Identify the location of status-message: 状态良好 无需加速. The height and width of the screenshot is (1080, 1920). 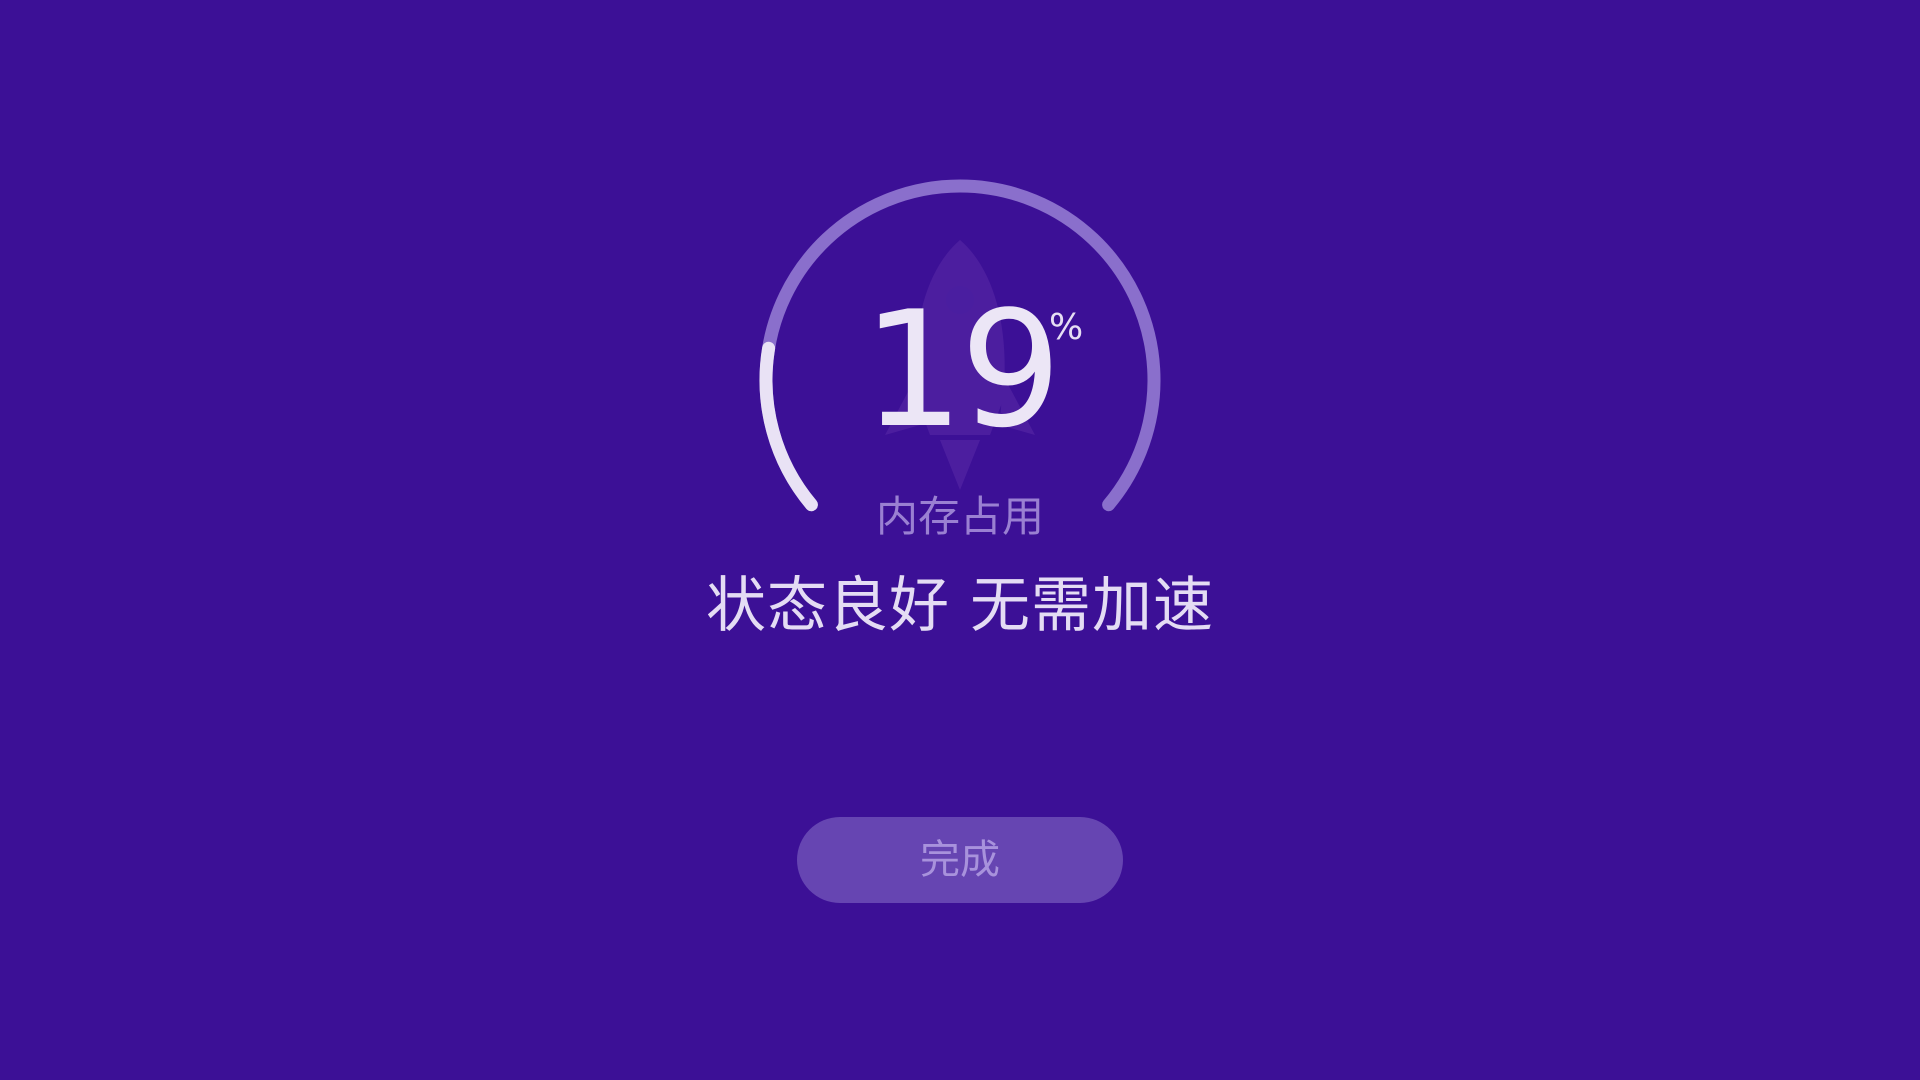
(960, 606).